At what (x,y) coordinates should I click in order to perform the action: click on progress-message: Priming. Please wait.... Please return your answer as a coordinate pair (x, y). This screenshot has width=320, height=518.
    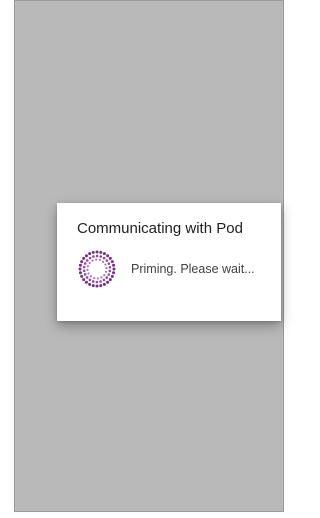
    Looking at the image, I should click on (193, 269).